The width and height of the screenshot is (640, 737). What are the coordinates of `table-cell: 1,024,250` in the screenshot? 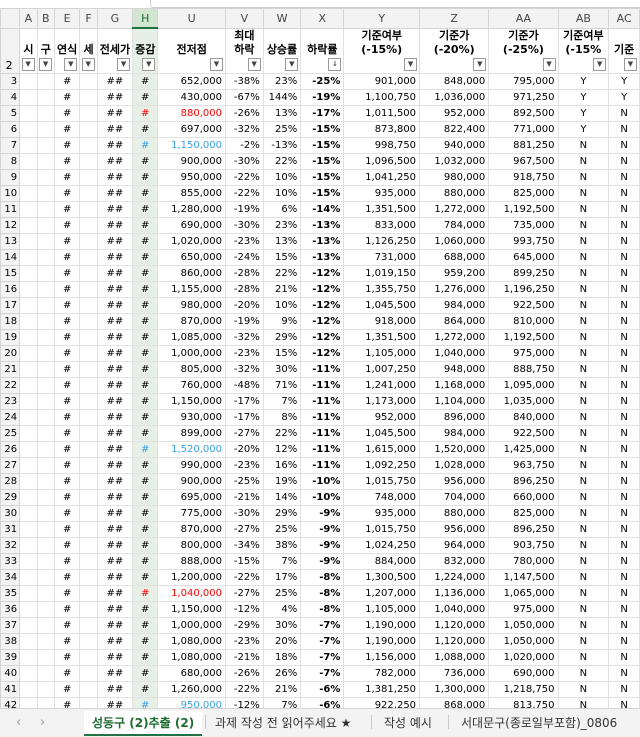 It's located at (382, 545).